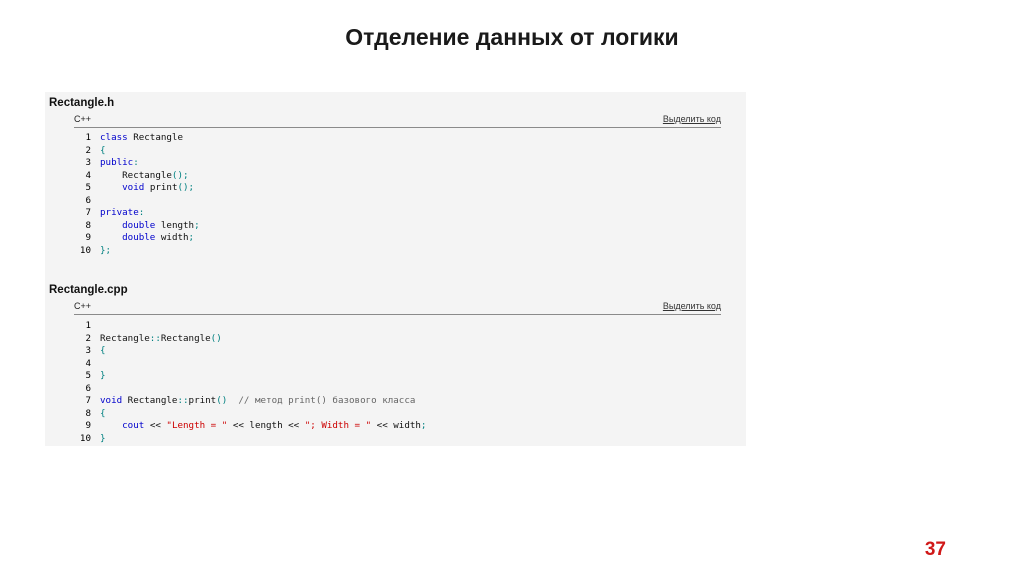  What do you see at coordinates (397, 188) in the screenshot?
I see `code-line: 5 void print();` at bounding box center [397, 188].